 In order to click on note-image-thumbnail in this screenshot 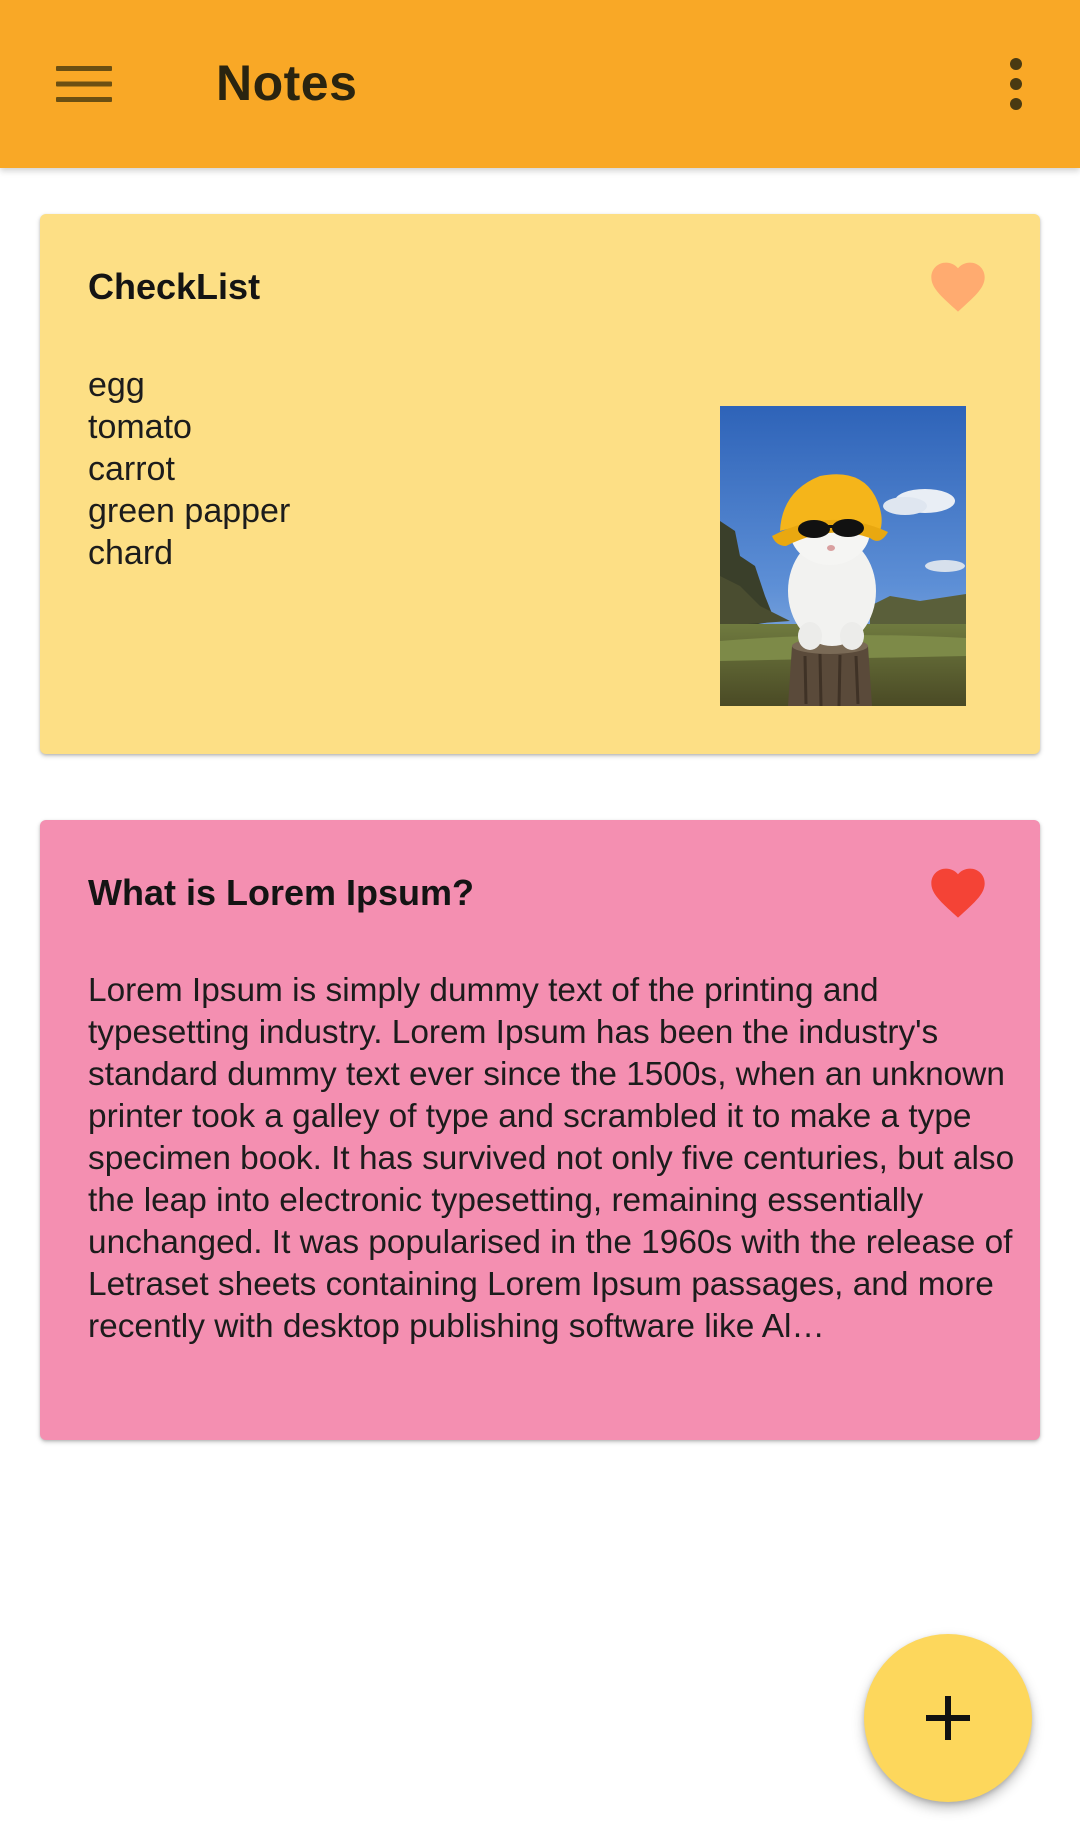, I will do `click(843, 556)`.